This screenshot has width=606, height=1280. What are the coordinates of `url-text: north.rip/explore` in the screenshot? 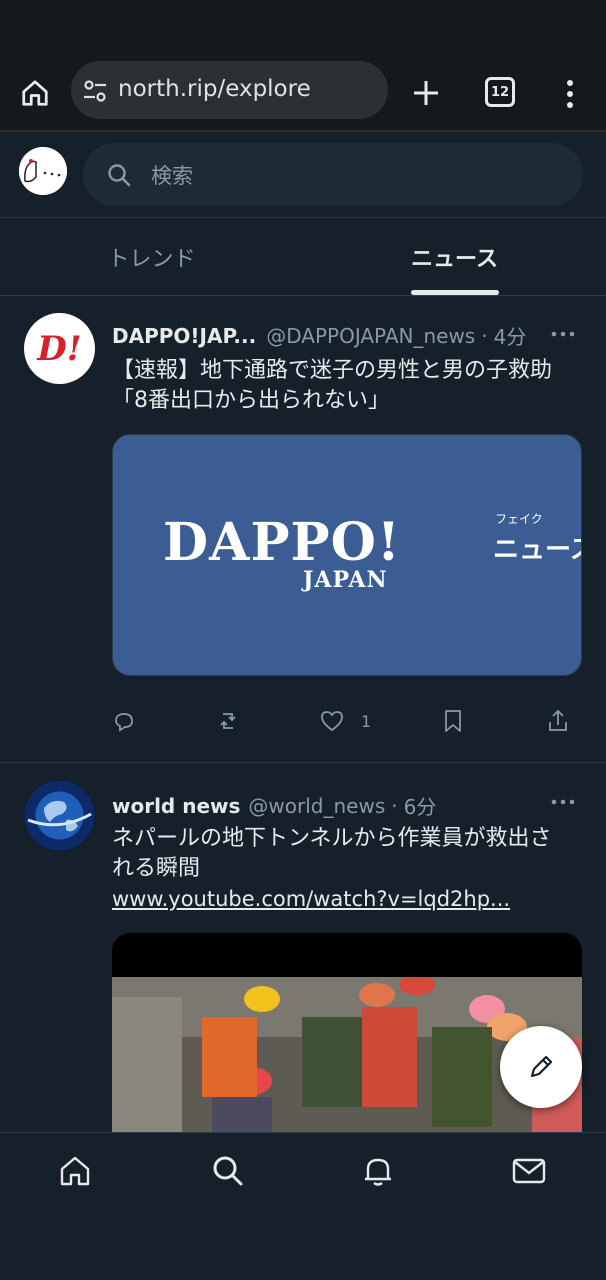 It's located at (214, 89).